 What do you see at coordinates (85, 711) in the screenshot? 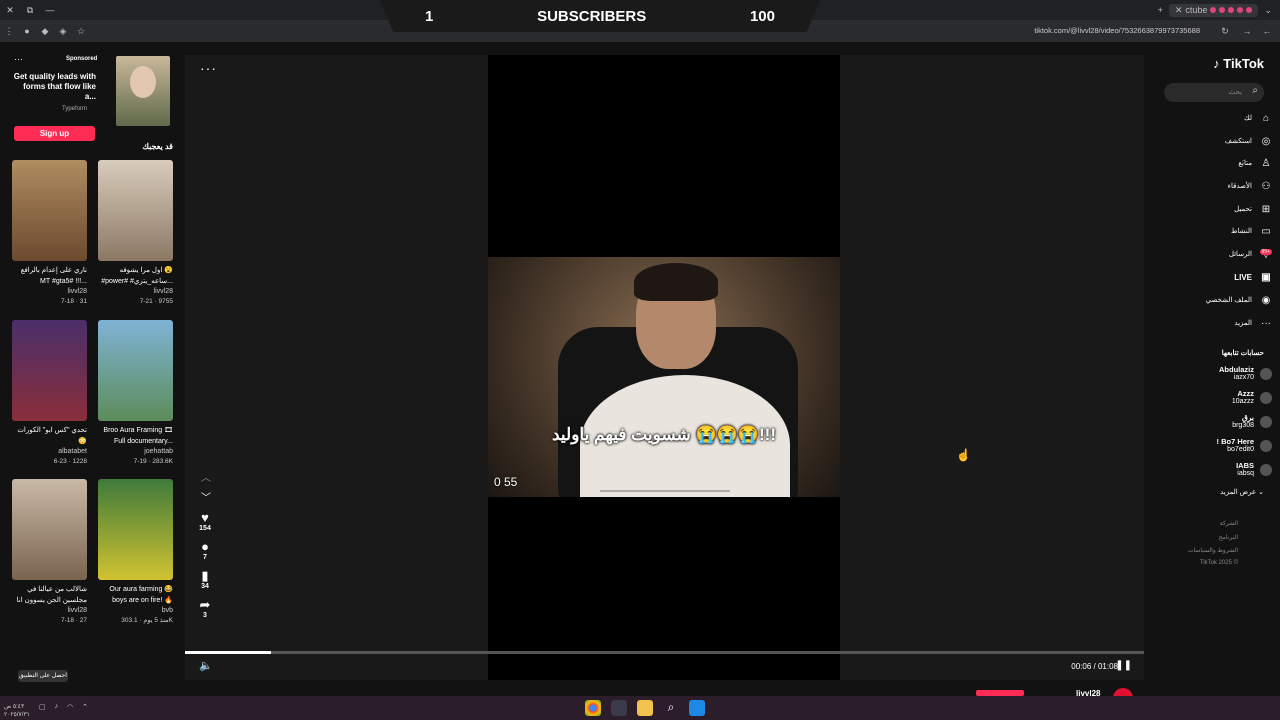
I see `chevron-up-icon: ⌃` at bounding box center [85, 711].